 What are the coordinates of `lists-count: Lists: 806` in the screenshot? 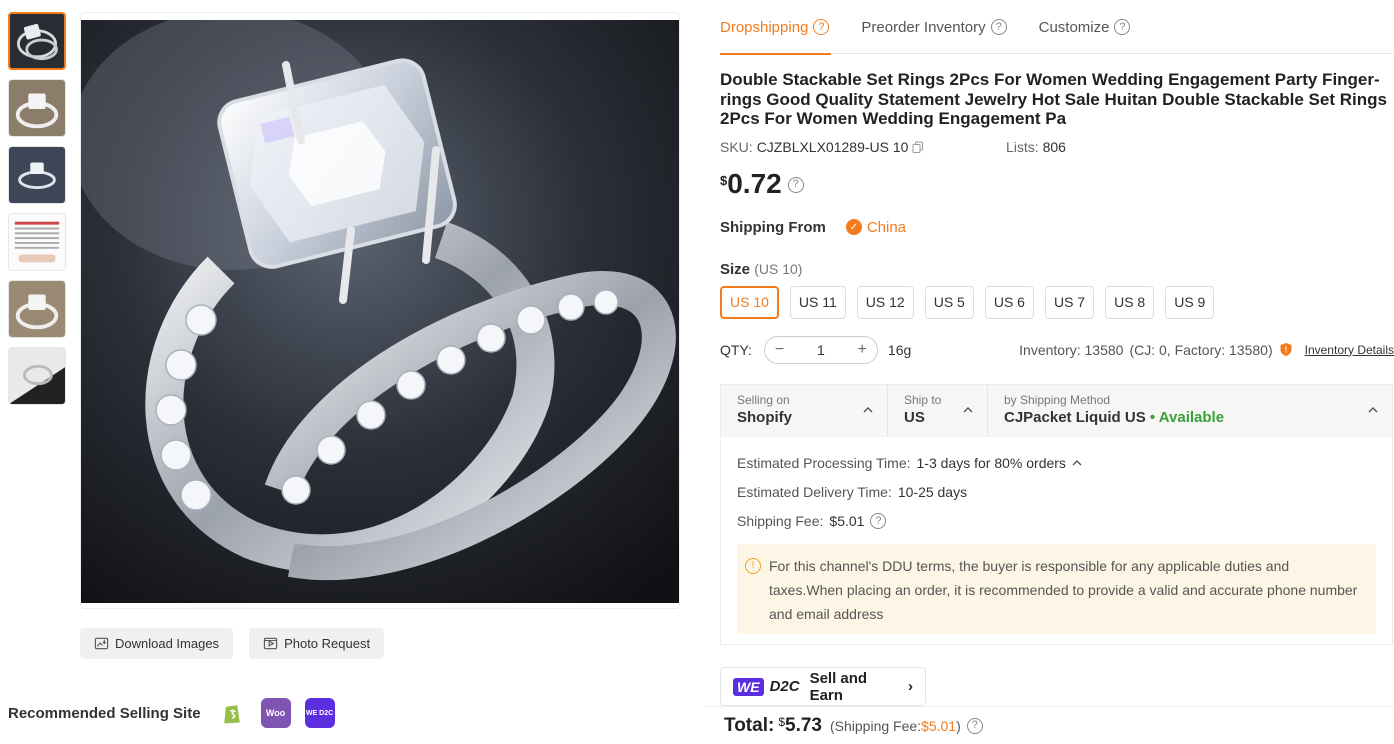 It's located at (1036, 147).